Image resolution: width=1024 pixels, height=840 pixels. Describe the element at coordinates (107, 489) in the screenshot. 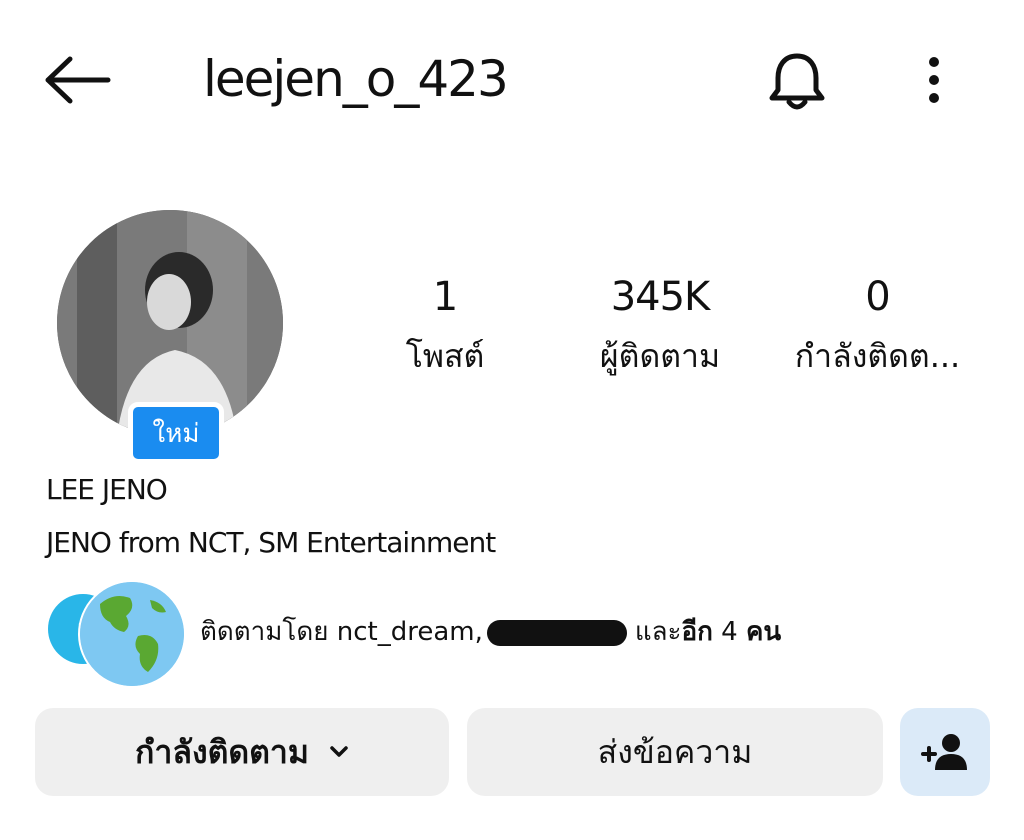

I see `display-name: LEE JENO` at that location.